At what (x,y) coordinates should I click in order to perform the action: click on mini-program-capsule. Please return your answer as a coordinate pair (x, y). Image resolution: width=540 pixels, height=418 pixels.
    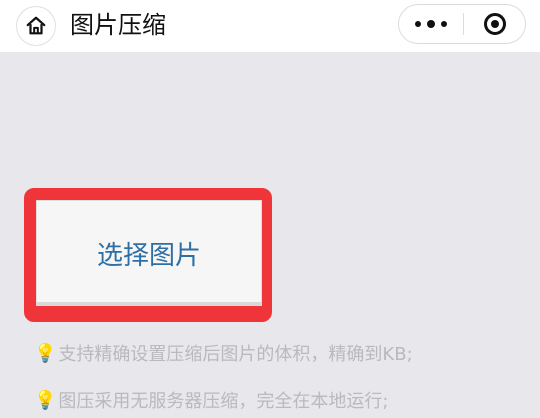
    Looking at the image, I should click on (462, 24).